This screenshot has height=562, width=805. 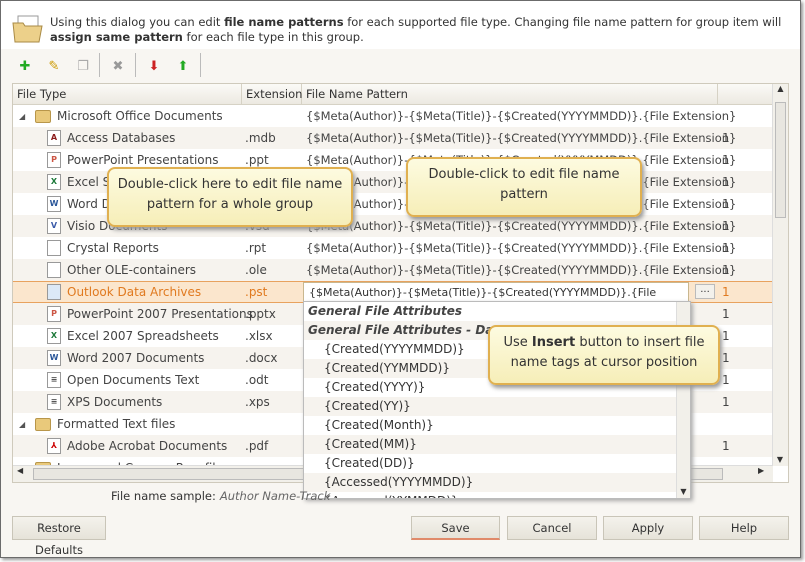 I want to click on extension-cell: .xlsx, so click(x=259, y=336).